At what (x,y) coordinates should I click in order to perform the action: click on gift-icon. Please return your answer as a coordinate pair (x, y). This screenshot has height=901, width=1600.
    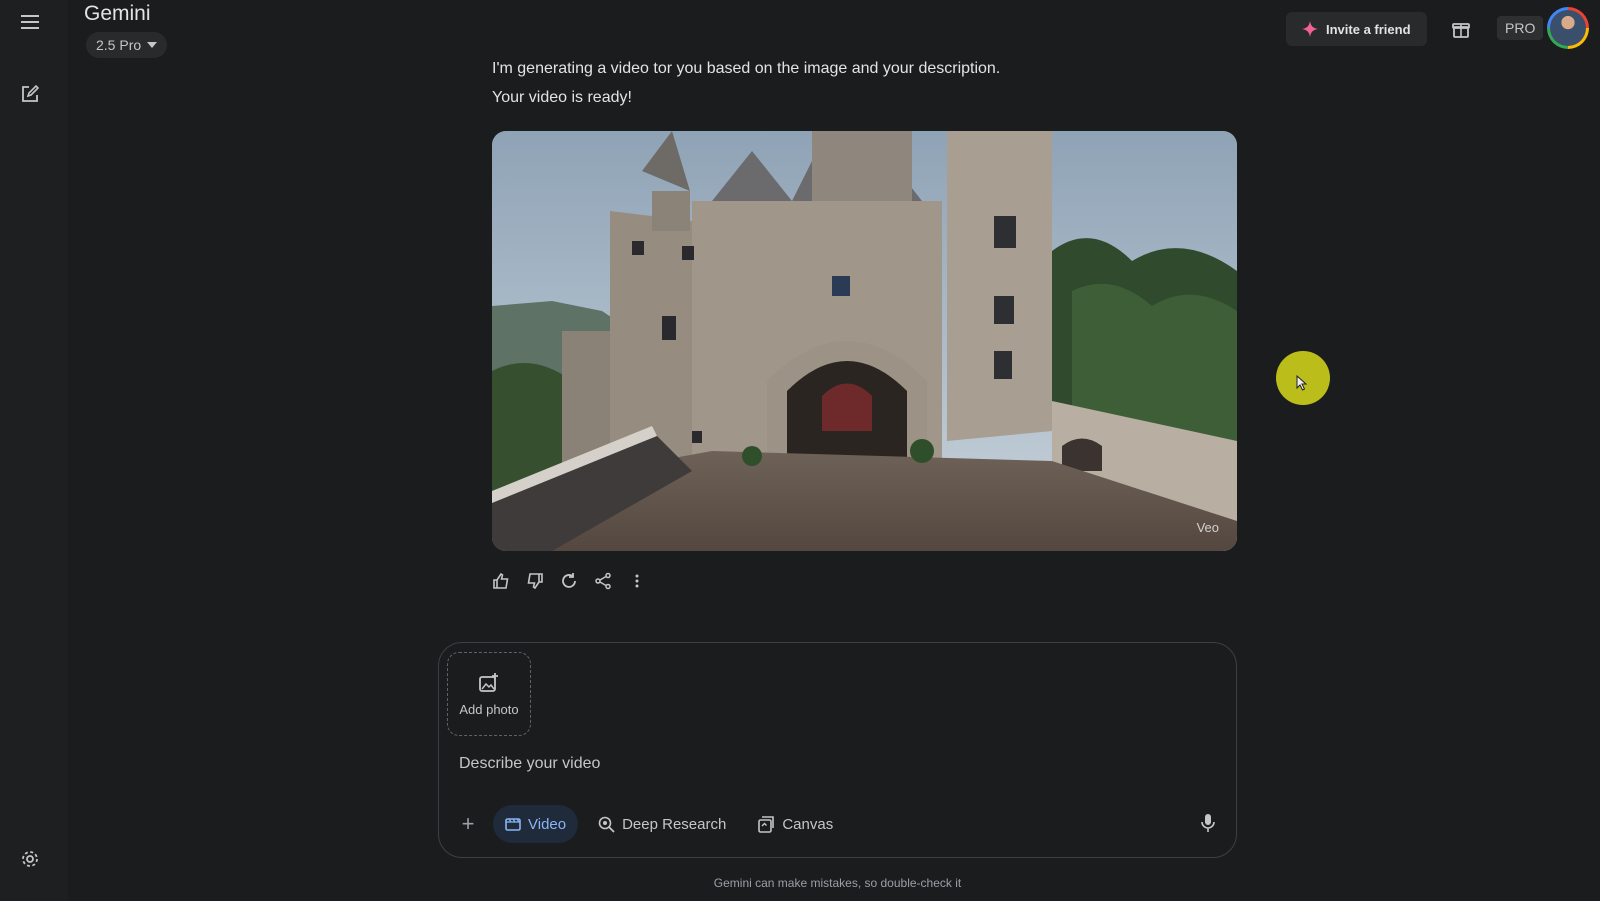
    Looking at the image, I should click on (1461, 29).